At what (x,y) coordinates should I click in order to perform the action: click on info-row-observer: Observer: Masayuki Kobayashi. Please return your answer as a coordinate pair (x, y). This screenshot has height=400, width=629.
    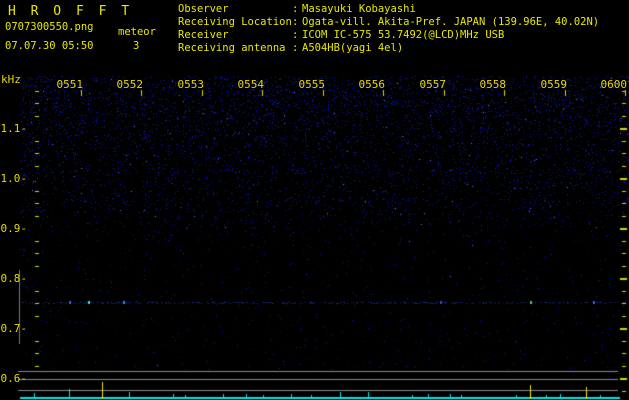
    Looking at the image, I should click on (388, 9).